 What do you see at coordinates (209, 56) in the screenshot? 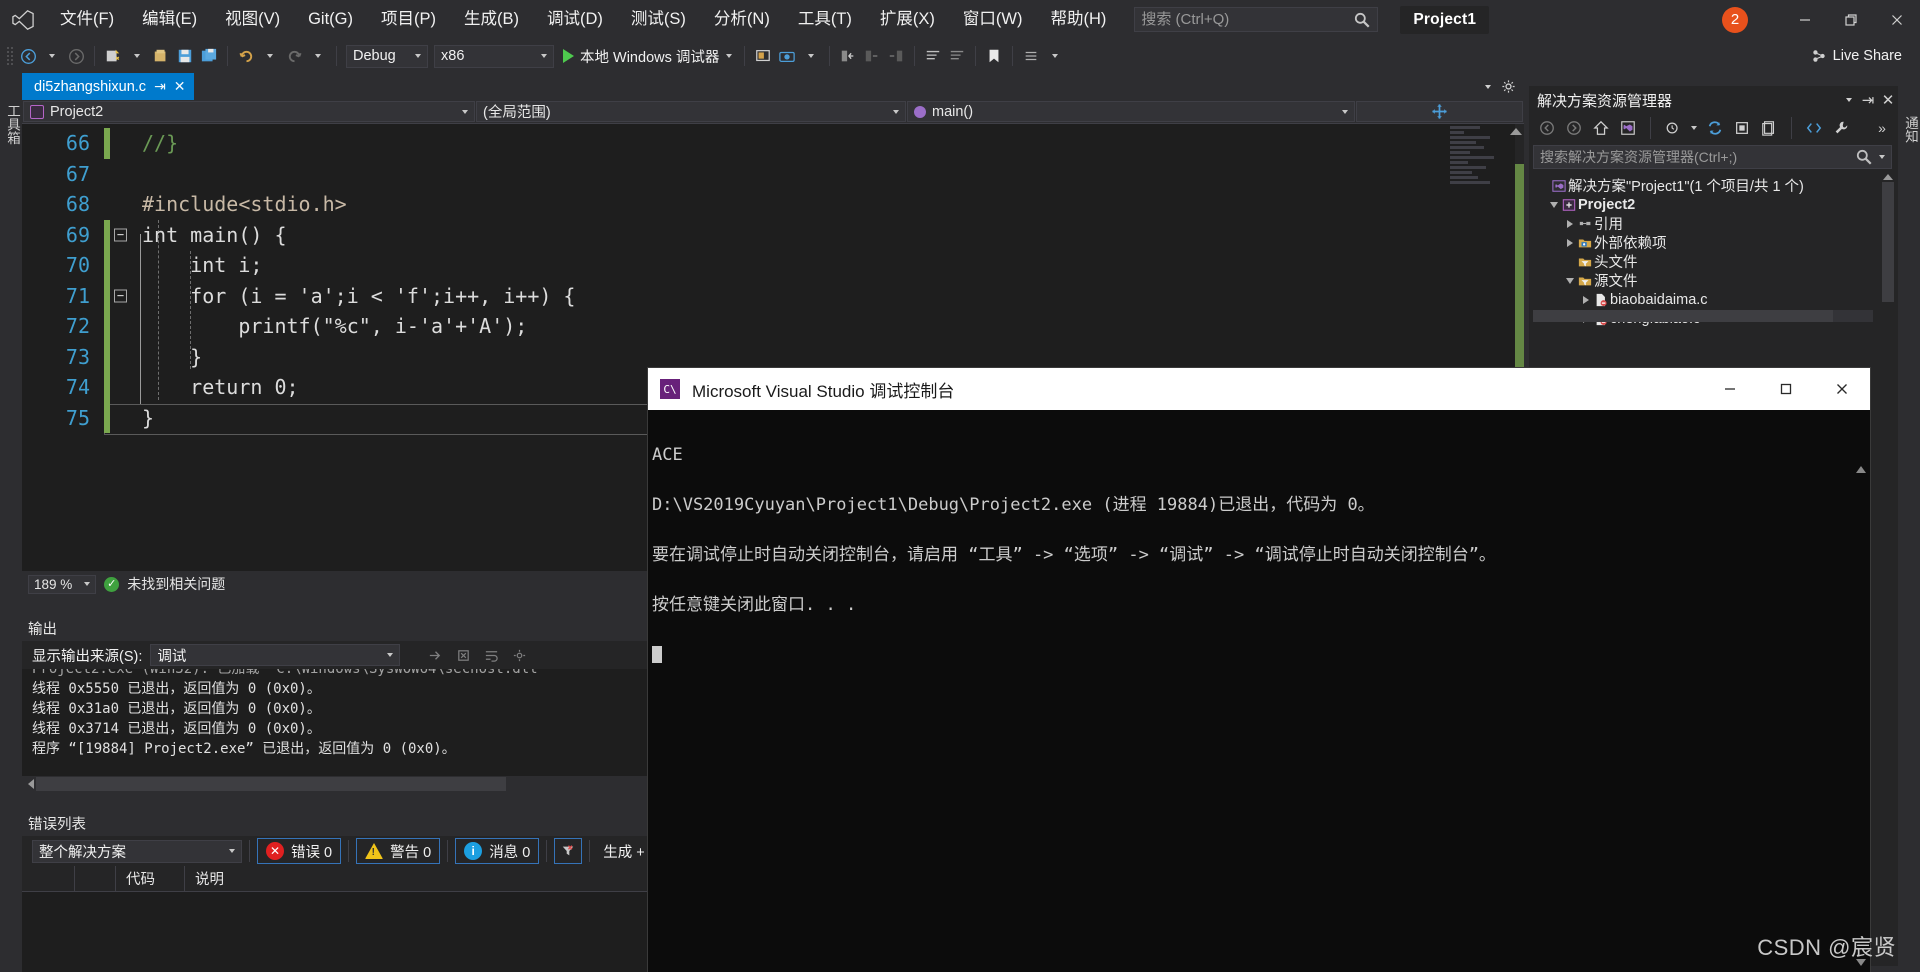
I see `save-all-icon` at bounding box center [209, 56].